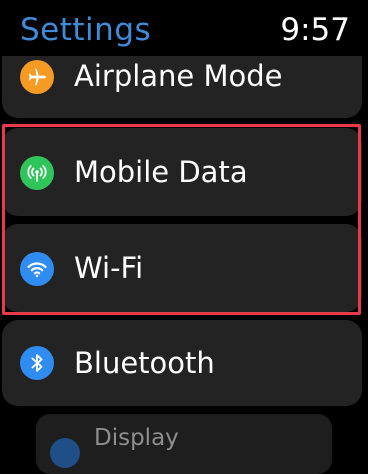  What do you see at coordinates (37, 77) in the screenshot?
I see `airplane-icon` at bounding box center [37, 77].